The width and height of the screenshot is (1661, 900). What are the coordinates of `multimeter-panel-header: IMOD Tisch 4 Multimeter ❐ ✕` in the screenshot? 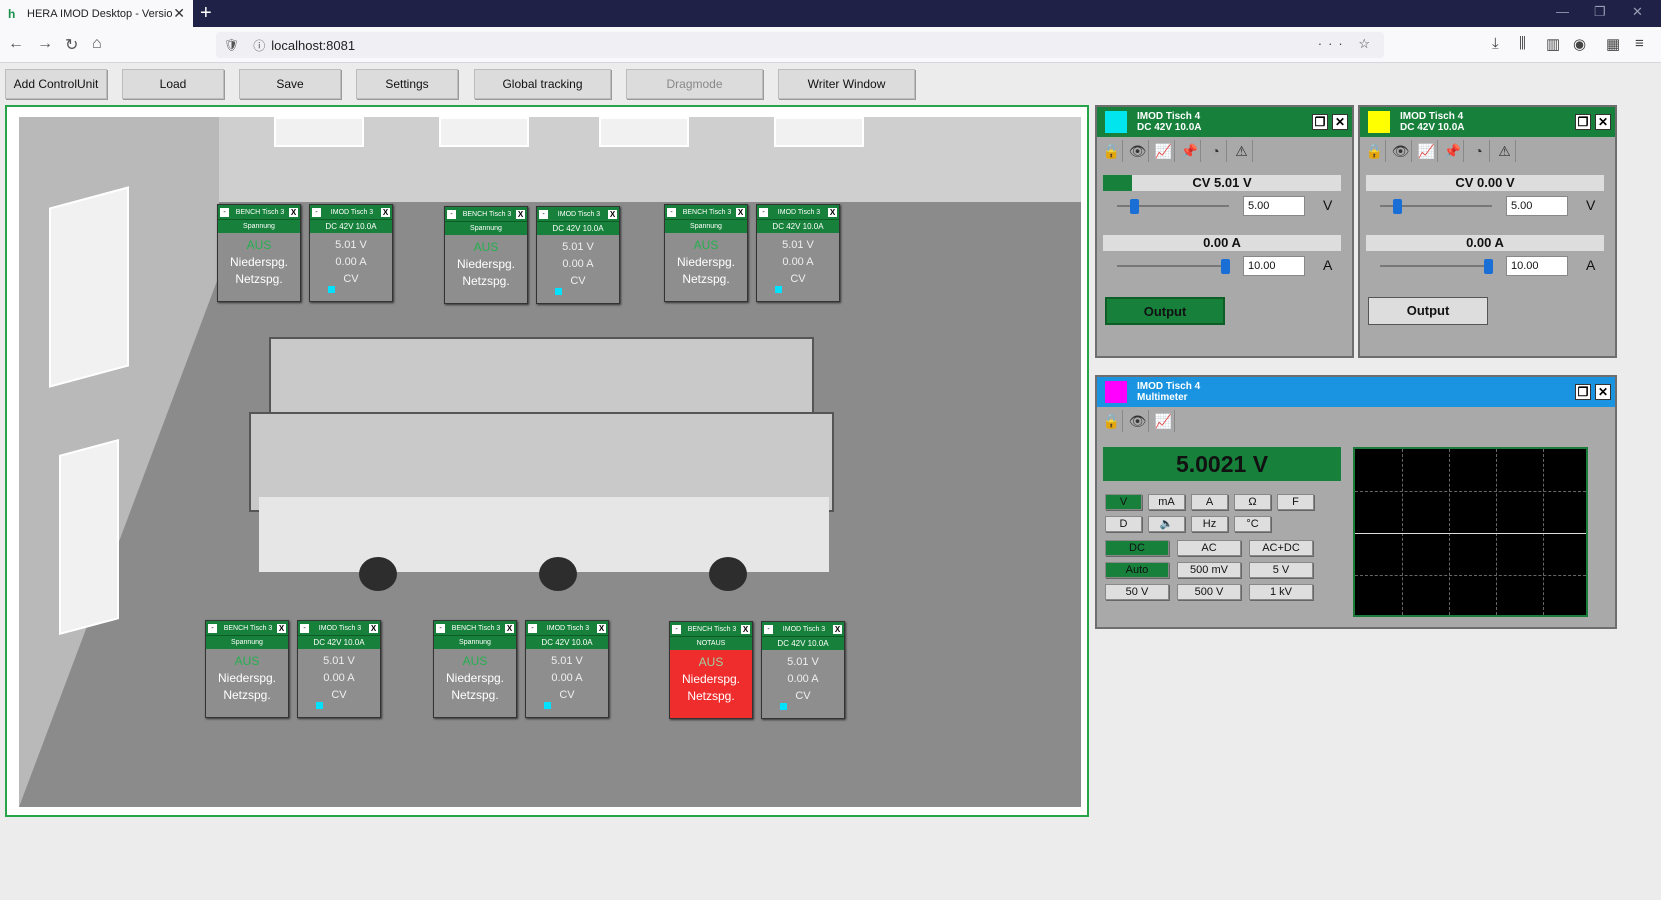 It's located at (1356, 392).